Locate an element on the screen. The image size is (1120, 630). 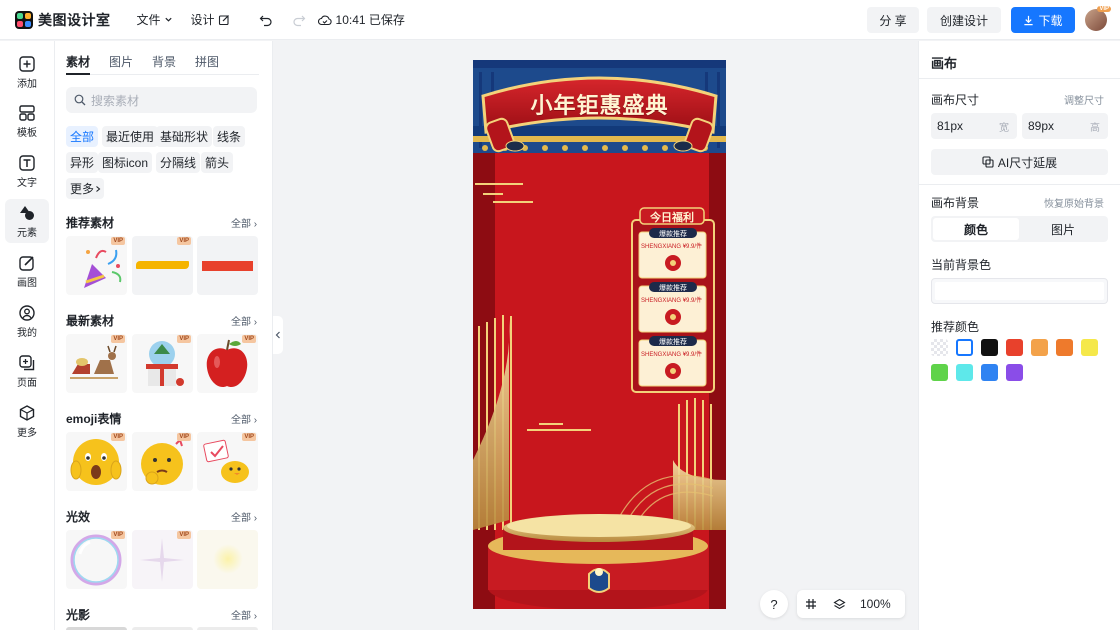
asset-thumb-glow is located at coordinates (227, 559).